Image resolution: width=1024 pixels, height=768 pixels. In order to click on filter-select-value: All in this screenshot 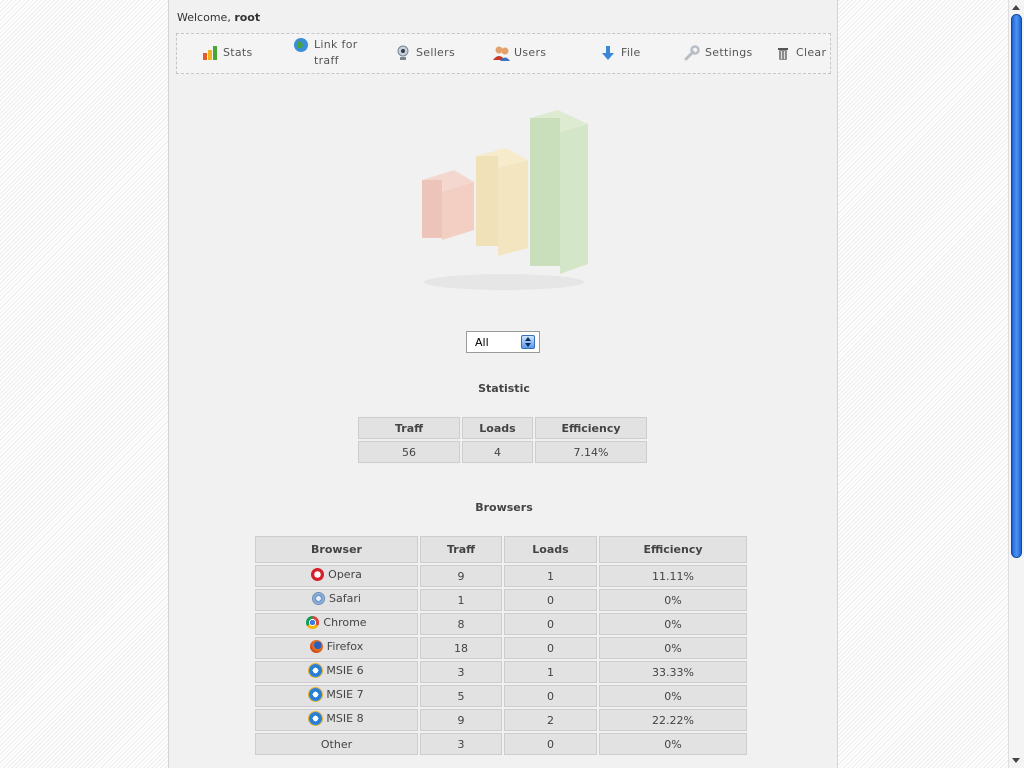, I will do `click(482, 342)`.